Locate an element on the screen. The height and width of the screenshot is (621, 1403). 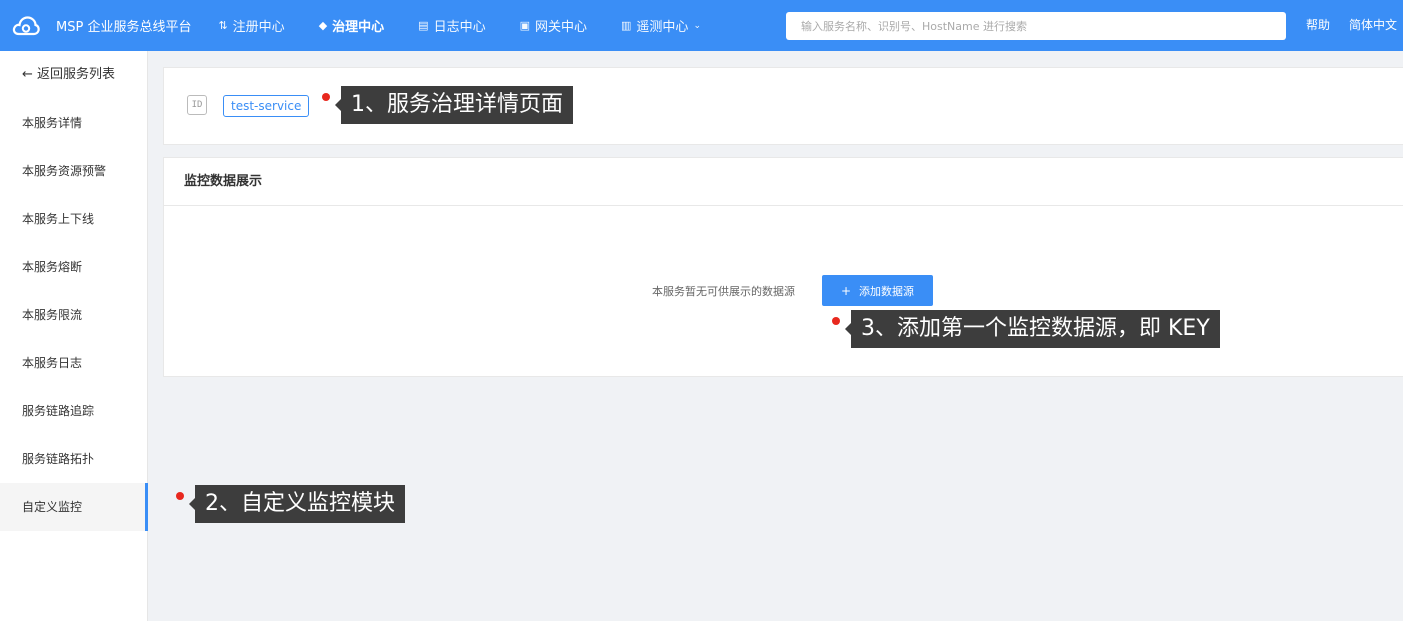
back-to-service-list-link: ← 返回服务列表 is located at coordinates (73, 75).